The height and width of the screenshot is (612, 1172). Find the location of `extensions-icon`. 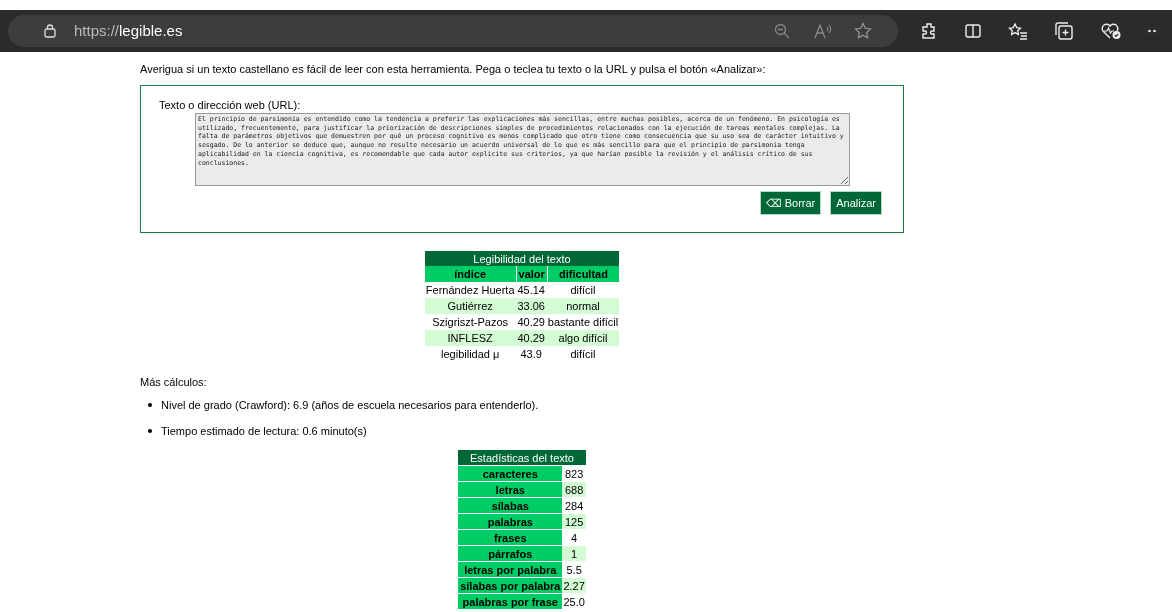

extensions-icon is located at coordinates (929, 31).